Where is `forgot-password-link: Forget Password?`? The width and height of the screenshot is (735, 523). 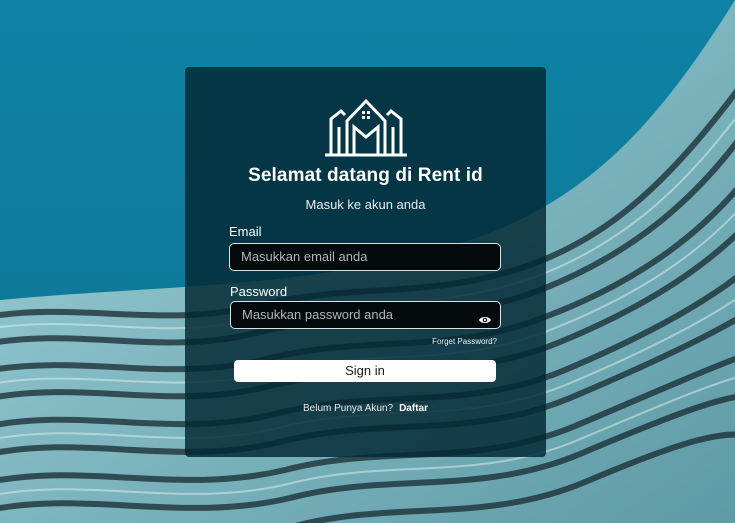
forgot-password-link: Forget Password? is located at coordinates (464, 341).